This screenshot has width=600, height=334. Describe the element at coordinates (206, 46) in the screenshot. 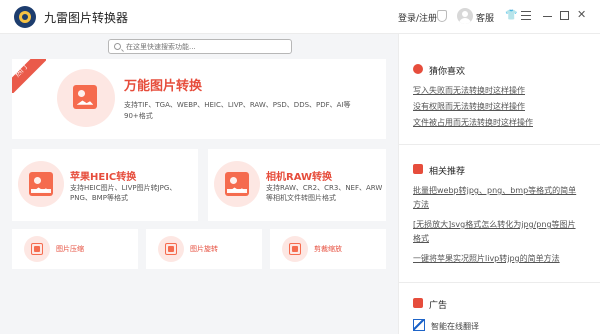

I see `search-input` at that location.